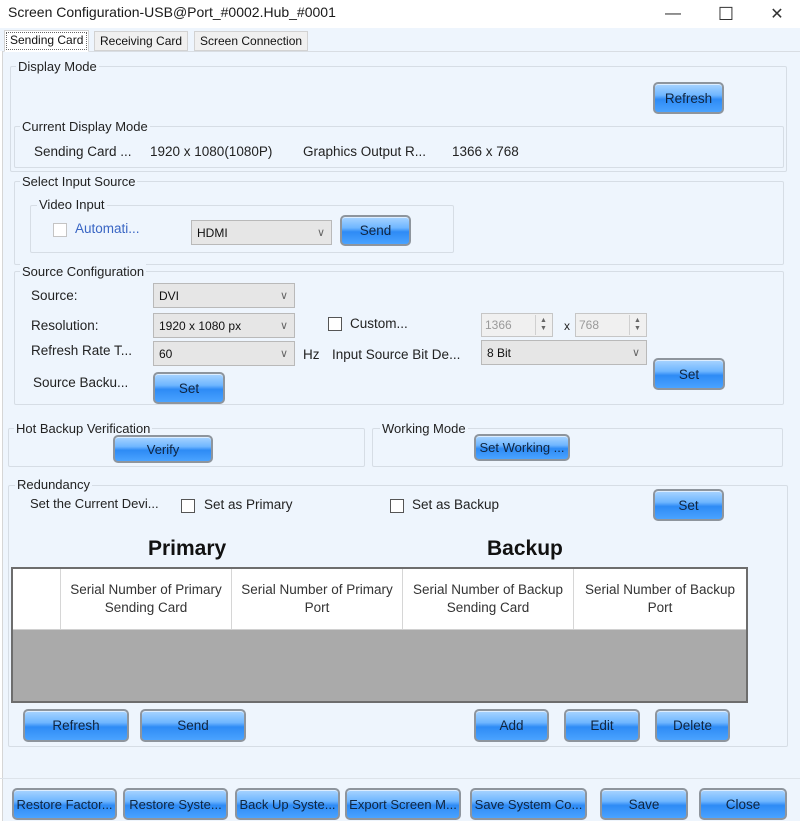 The height and width of the screenshot is (821, 800). Describe the element at coordinates (141, 41) in the screenshot. I see `tab-receiving-card: Receiving Card` at that location.